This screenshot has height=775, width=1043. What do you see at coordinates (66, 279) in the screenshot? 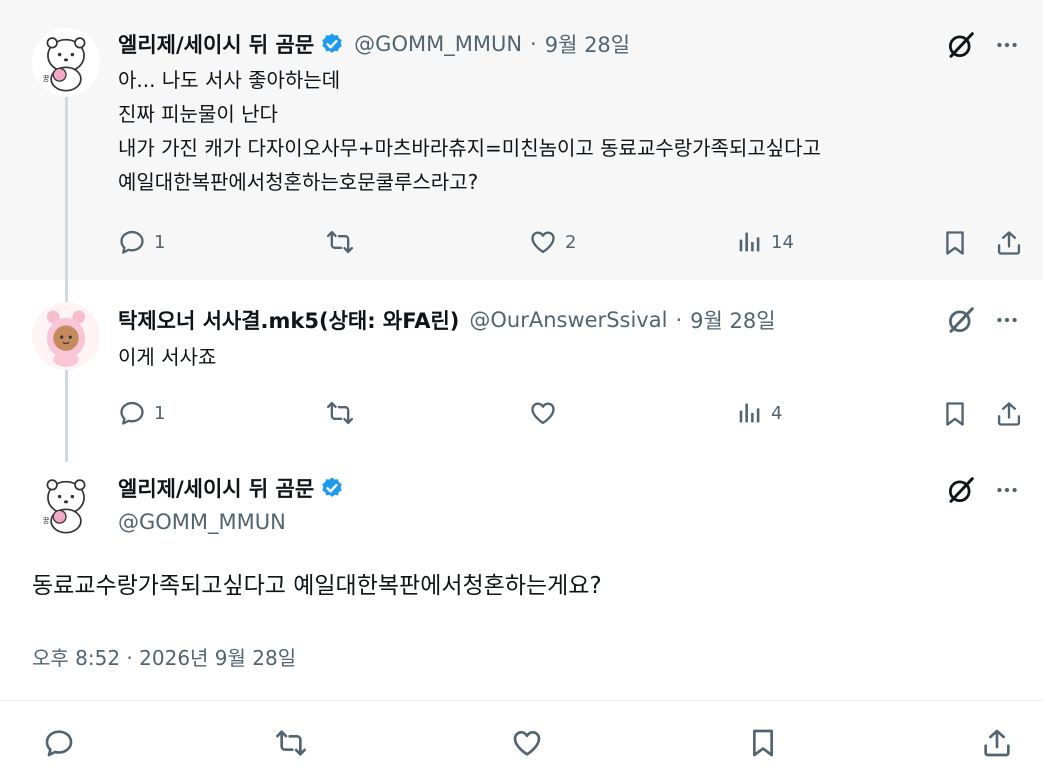
I see `thread-connector-line` at bounding box center [66, 279].